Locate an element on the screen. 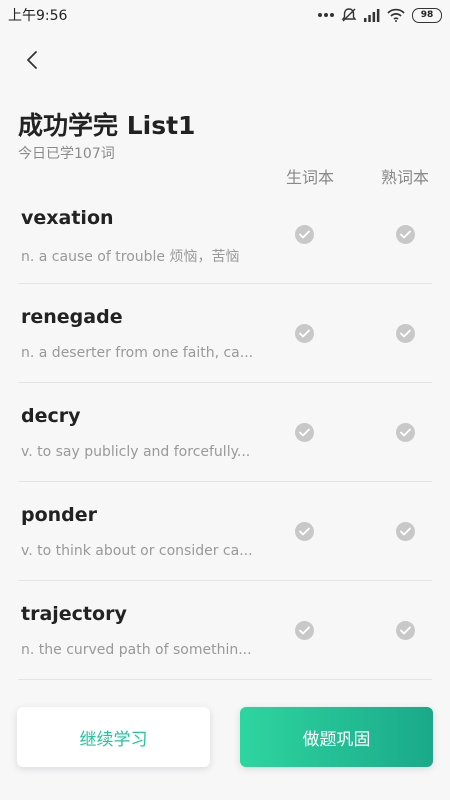 The image size is (450, 800). chevron-left-icon is located at coordinates (32, 60).